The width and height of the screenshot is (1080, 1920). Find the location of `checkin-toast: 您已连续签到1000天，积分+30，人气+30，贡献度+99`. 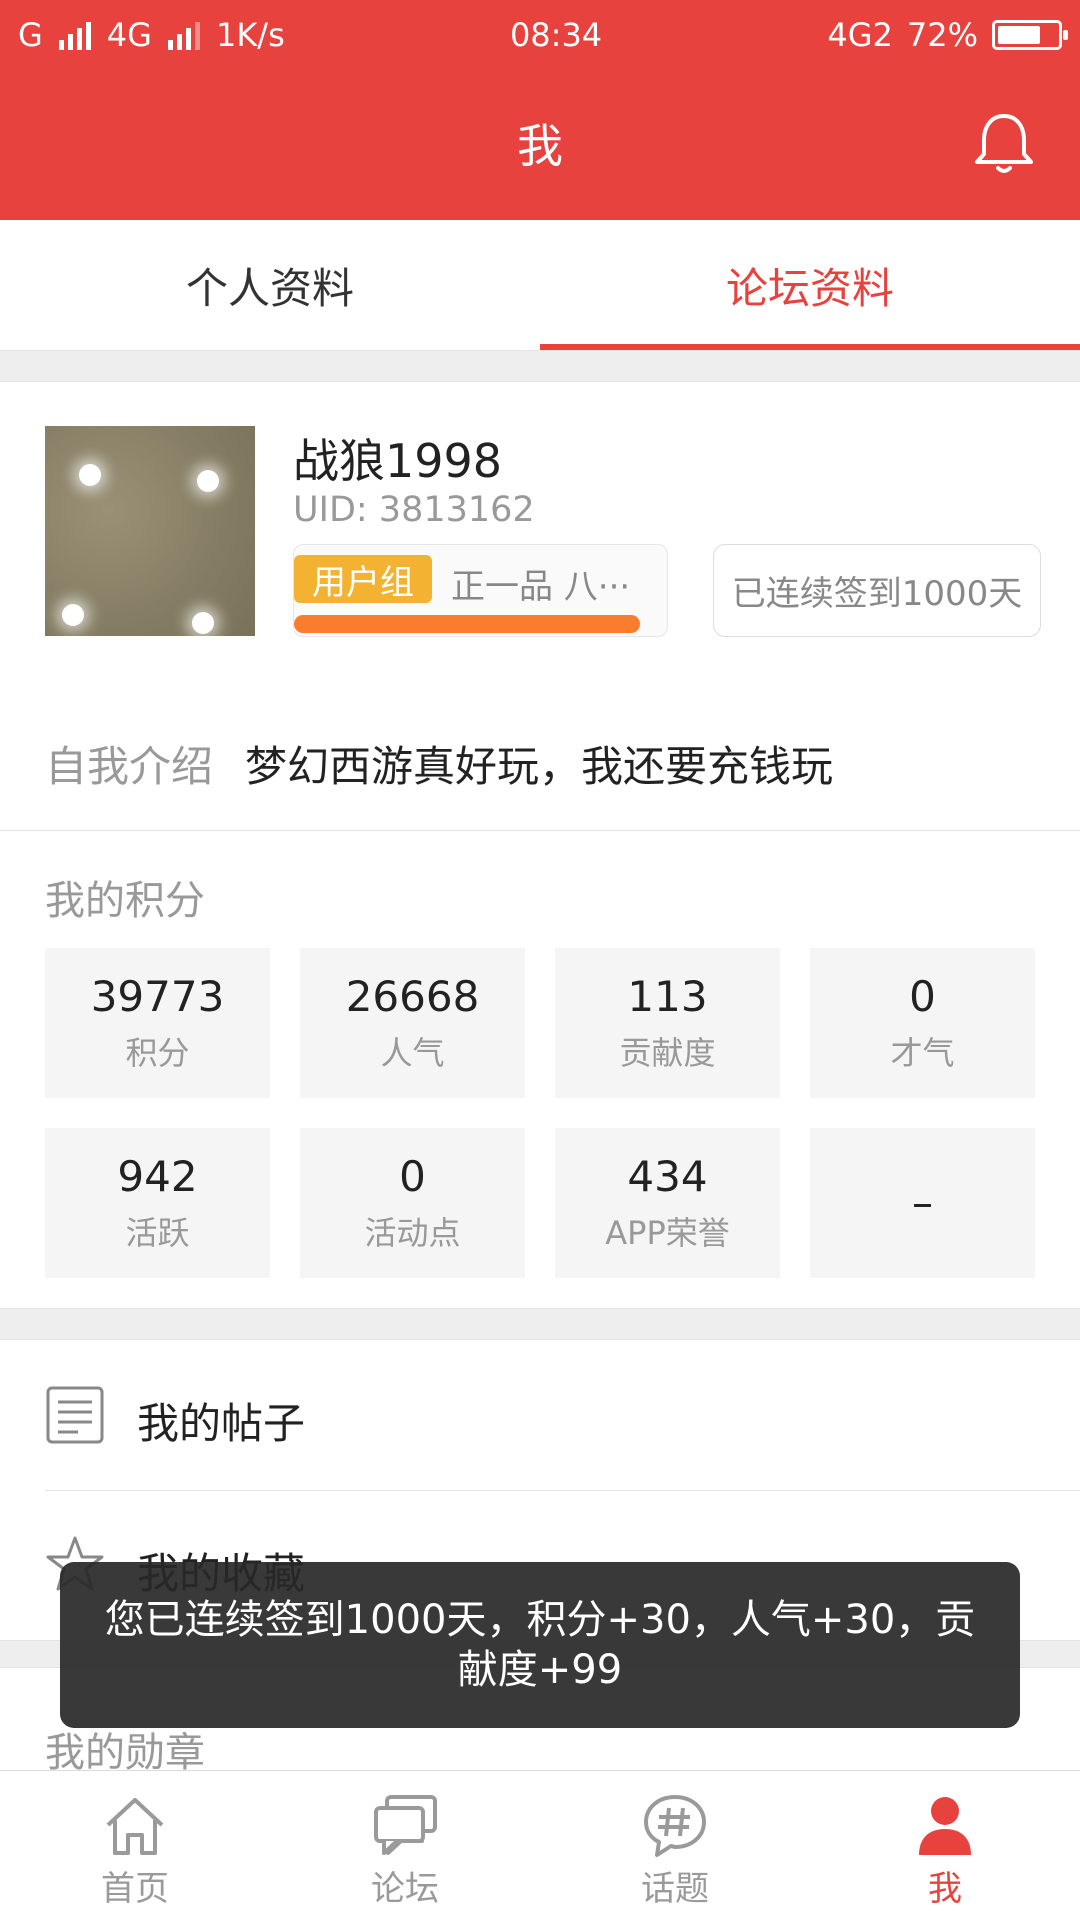

checkin-toast: 您已连续签到1000天，积分+30，人气+30，贡献度+99 is located at coordinates (540, 1645).